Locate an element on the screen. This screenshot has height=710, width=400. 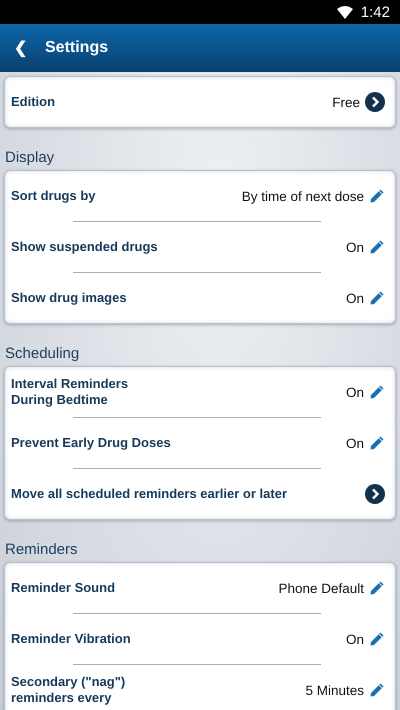
setting-label: Sort drugs by is located at coordinates (53, 196).